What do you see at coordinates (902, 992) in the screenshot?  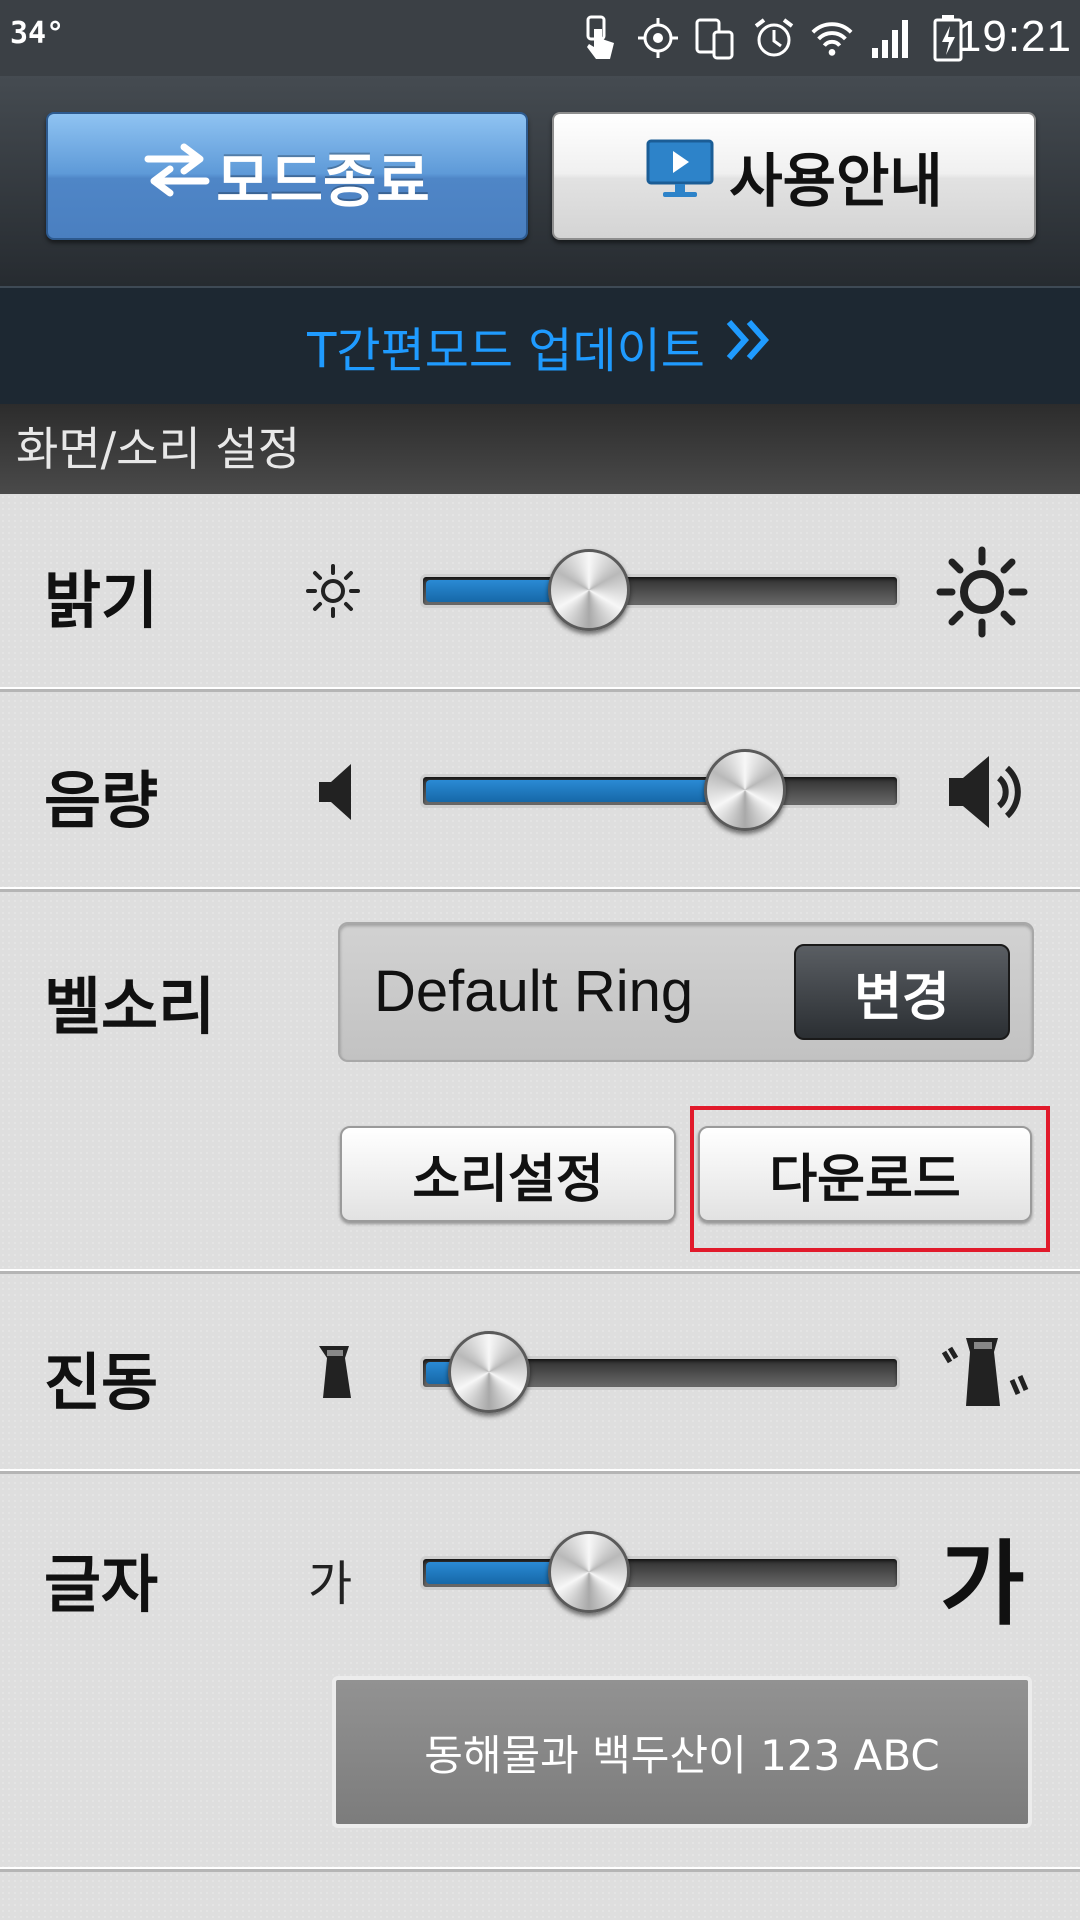 I see `change-ringtone-button: 변경` at bounding box center [902, 992].